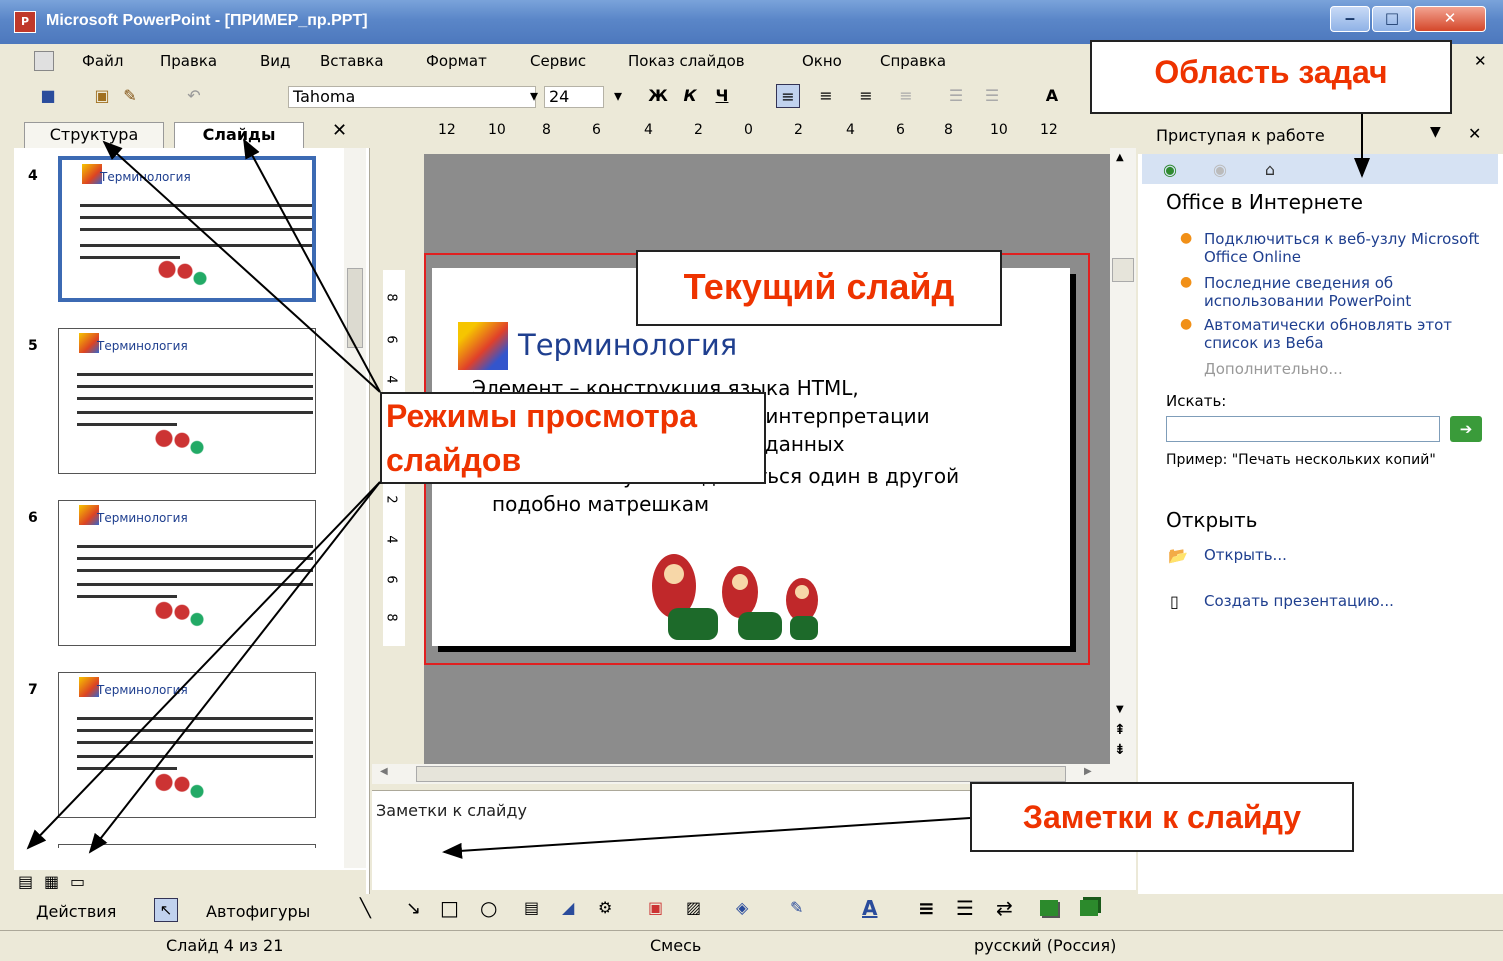 The image size is (1503, 961). I want to click on slide-vertical-scrollbar: ▲ ▼ ⇞ ⇟, so click(1123, 466).